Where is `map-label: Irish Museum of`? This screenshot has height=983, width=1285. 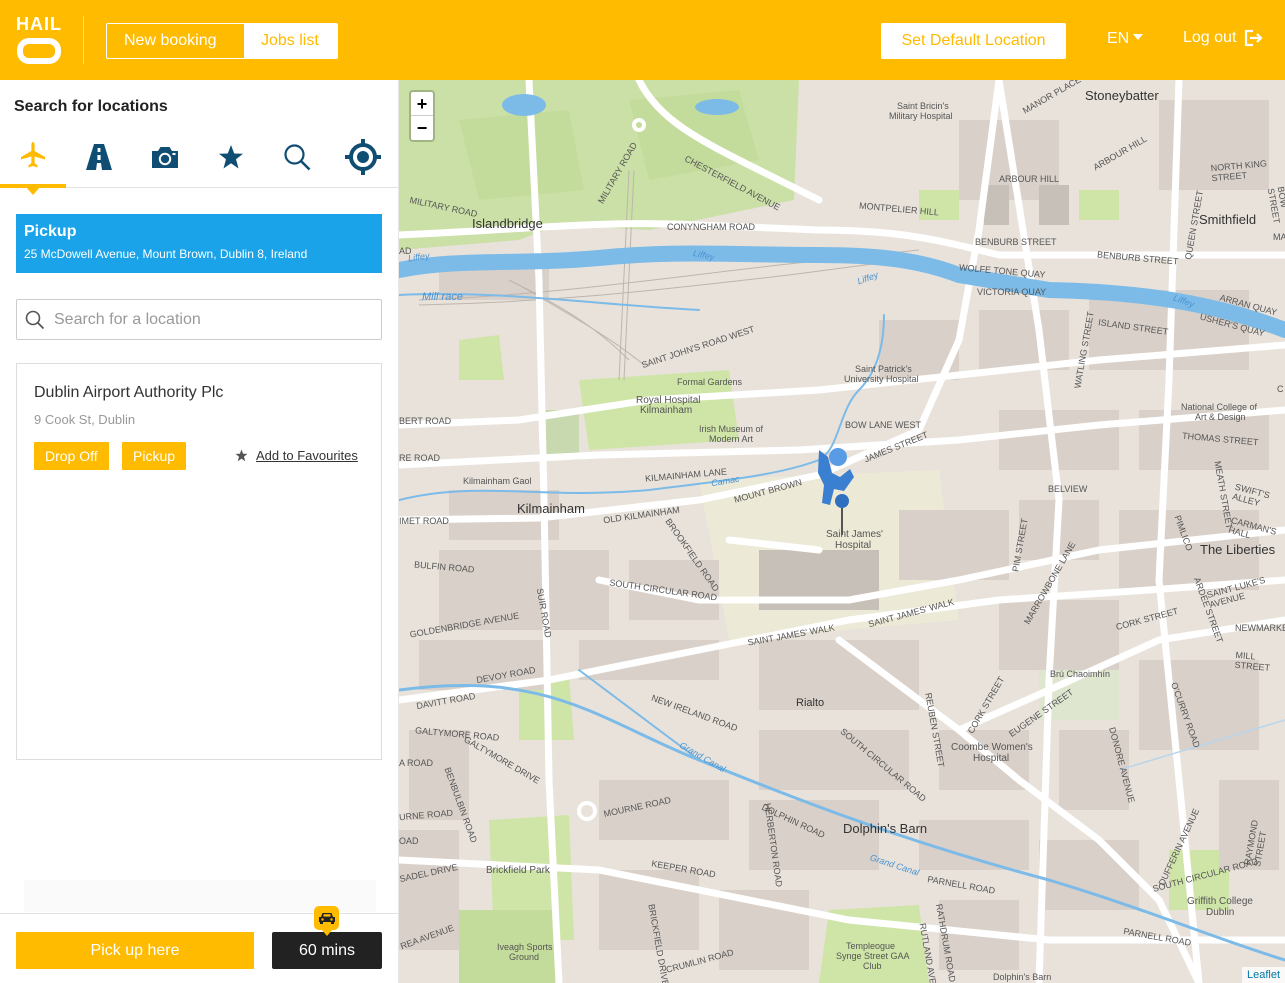 map-label: Irish Museum of is located at coordinates (731, 429).